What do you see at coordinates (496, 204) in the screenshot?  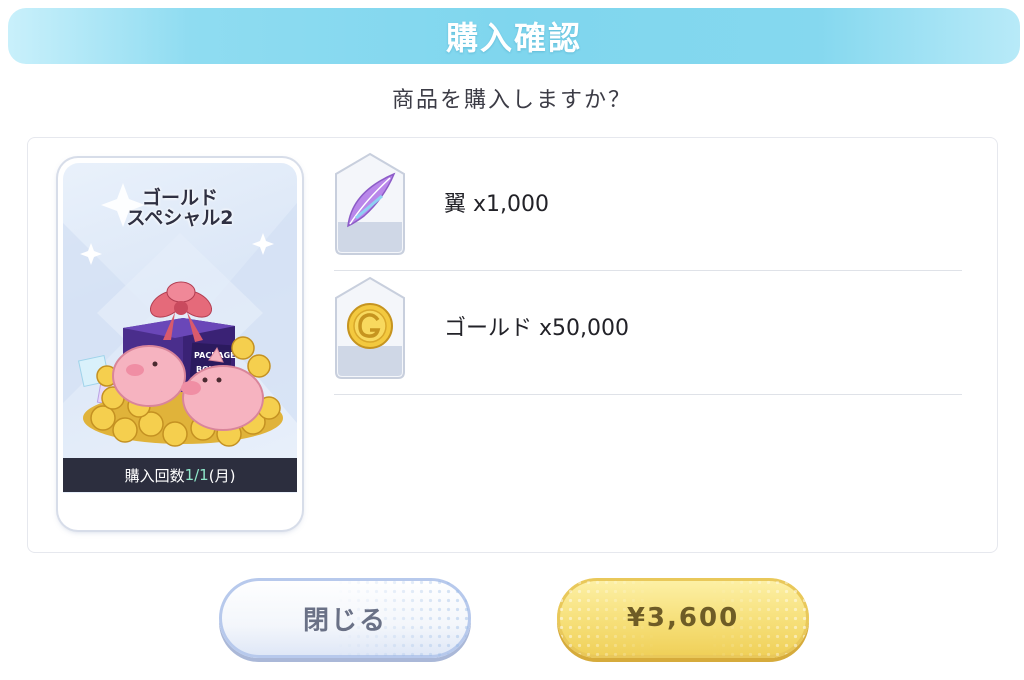 I see `item-label: 翼 x1,000` at bounding box center [496, 204].